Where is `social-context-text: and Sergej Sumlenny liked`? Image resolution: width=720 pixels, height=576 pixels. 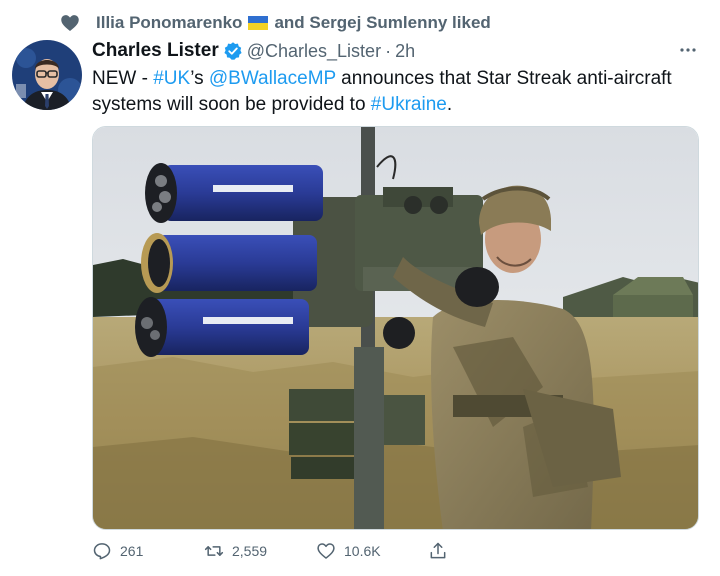
social-context-text: and Sergej Sumlenny liked is located at coordinates (382, 22).